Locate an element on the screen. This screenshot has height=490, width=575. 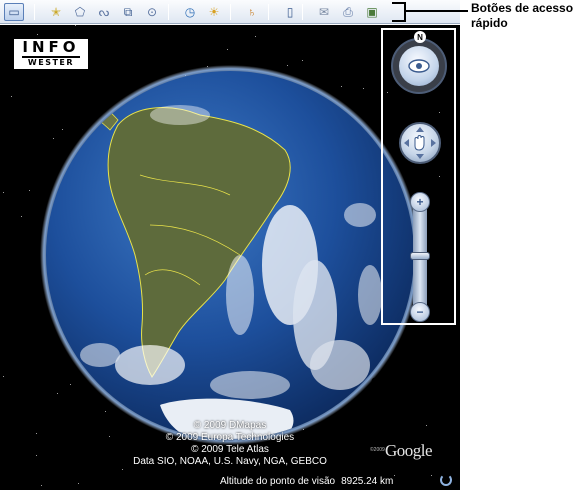
add-polygon-button: ⬠ is located at coordinates (80, 12).